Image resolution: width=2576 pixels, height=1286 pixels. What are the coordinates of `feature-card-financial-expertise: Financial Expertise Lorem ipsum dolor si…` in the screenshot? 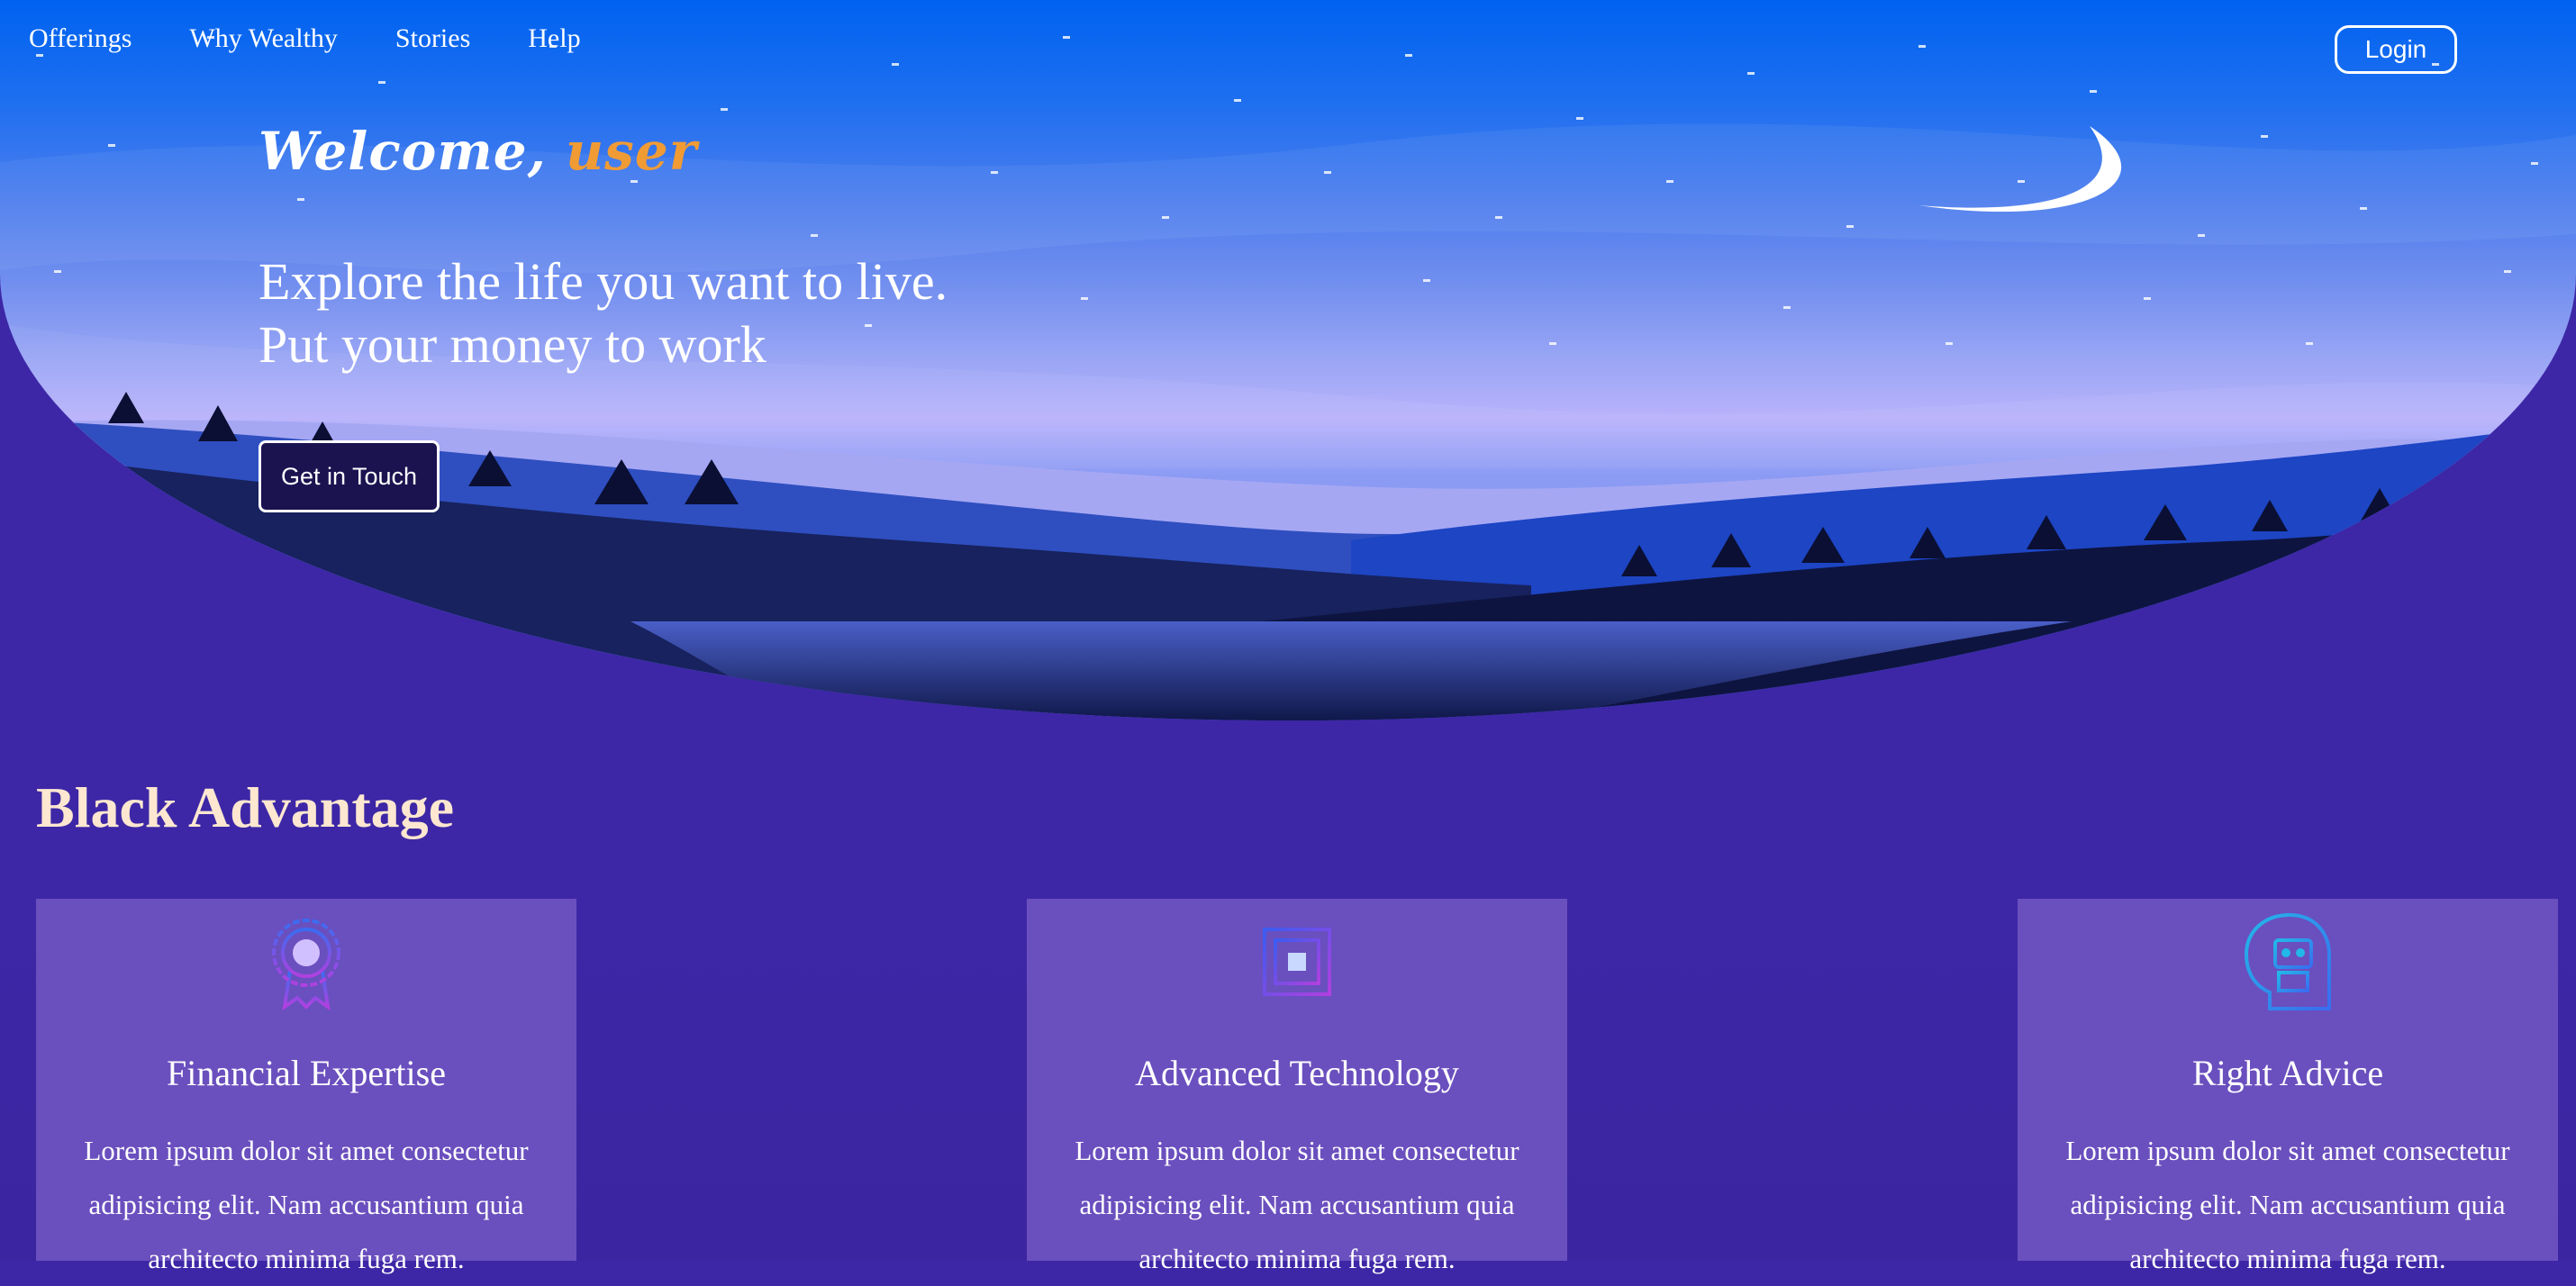 It's located at (306, 1086).